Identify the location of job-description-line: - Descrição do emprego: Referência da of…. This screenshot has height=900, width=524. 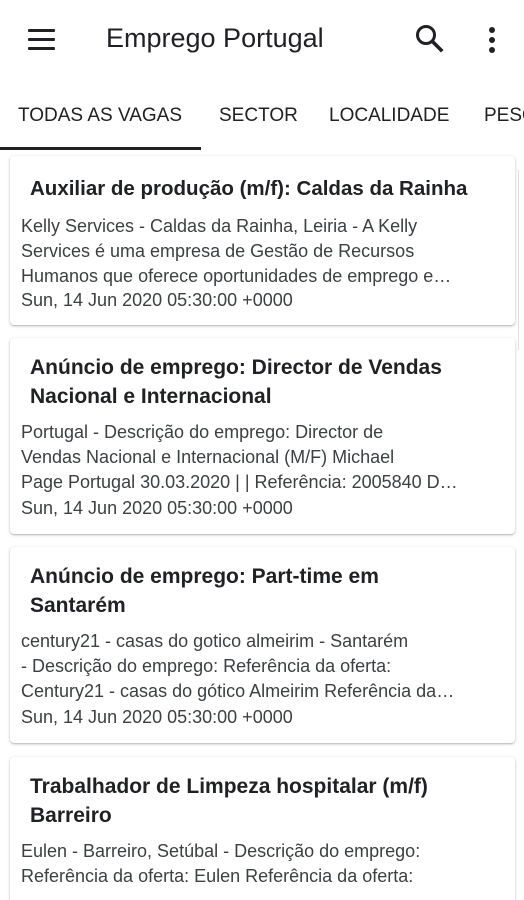
(206, 666).